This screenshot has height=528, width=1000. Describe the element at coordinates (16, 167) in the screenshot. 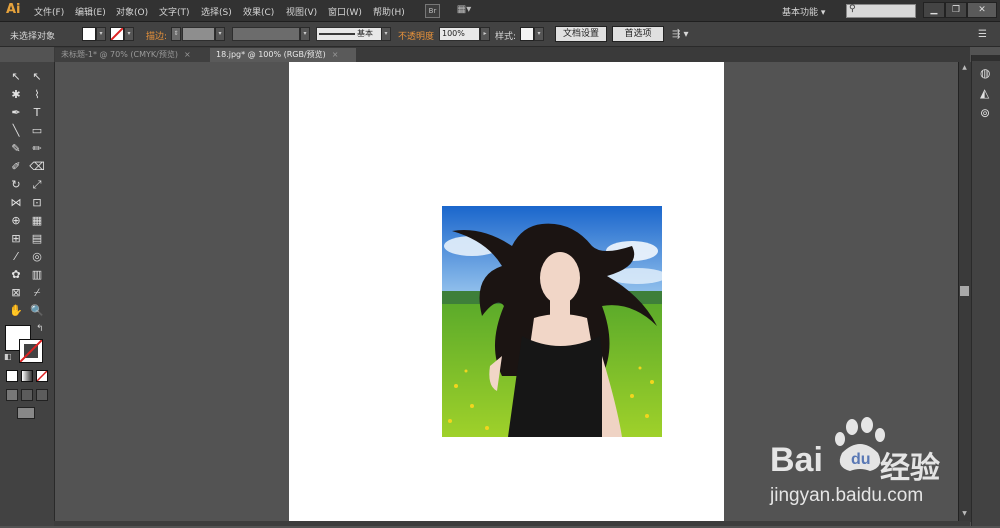

I see `blob-brush-tool-icon: ✐` at that location.